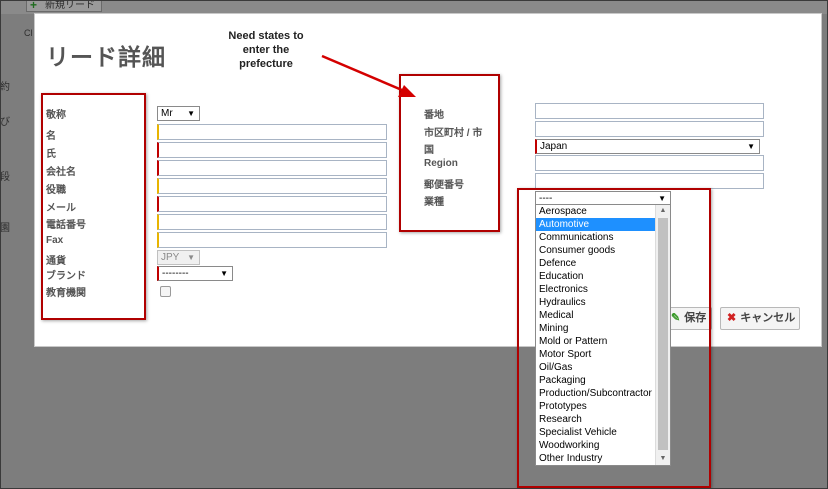  What do you see at coordinates (170, 257) in the screenshot?
I see `currency-value: JPY` at bounding box center [170, 257].